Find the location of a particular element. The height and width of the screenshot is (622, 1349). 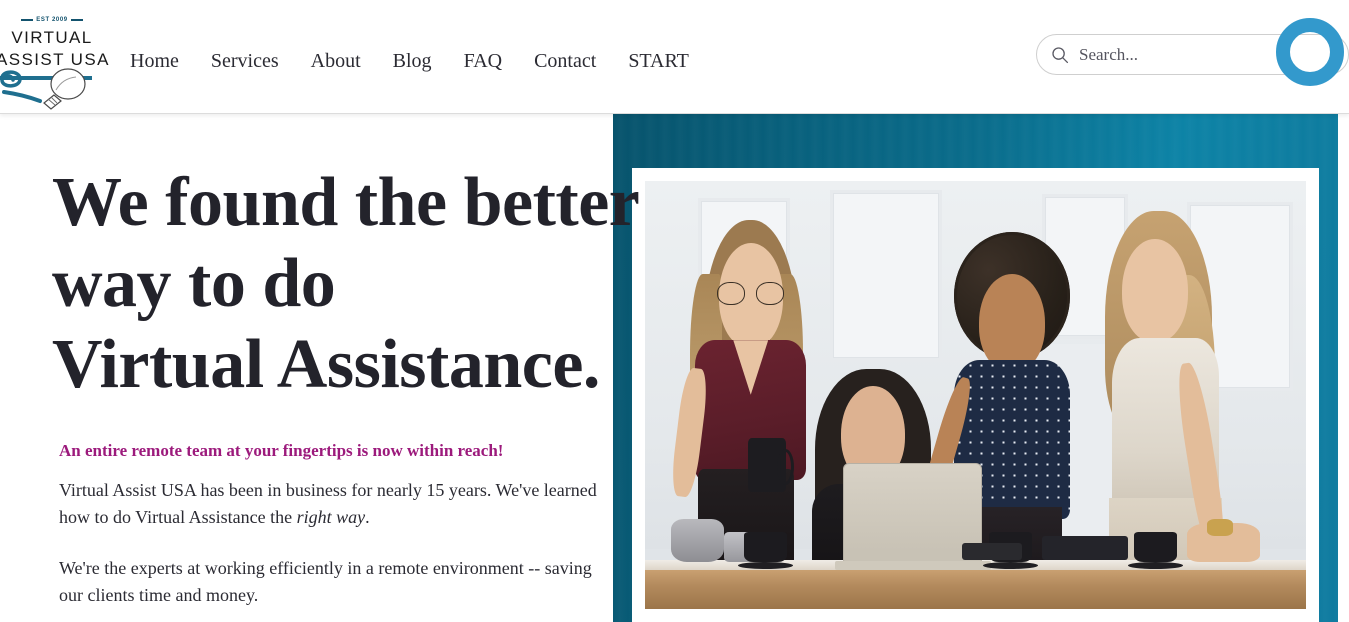

photo-laptop is located at coordinates (912, 517).